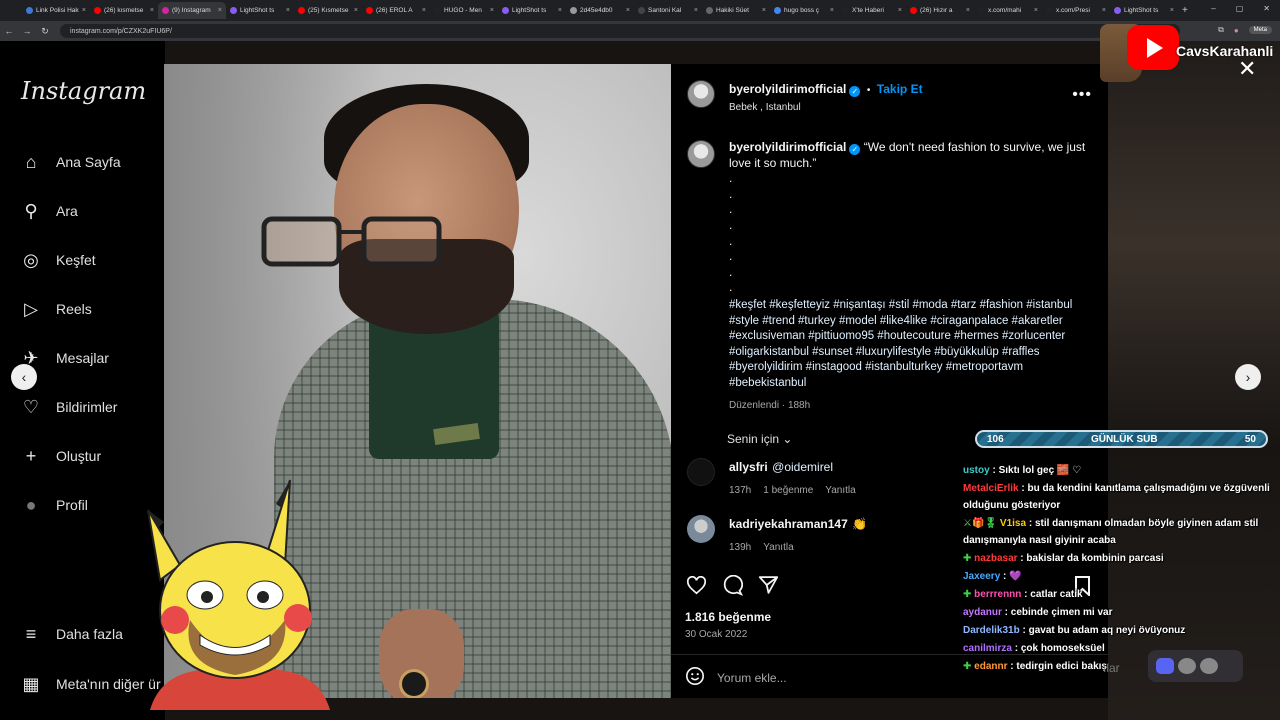  I want to click on comments-sort-dropdown: Senin için ⌄, so click(759, 439).